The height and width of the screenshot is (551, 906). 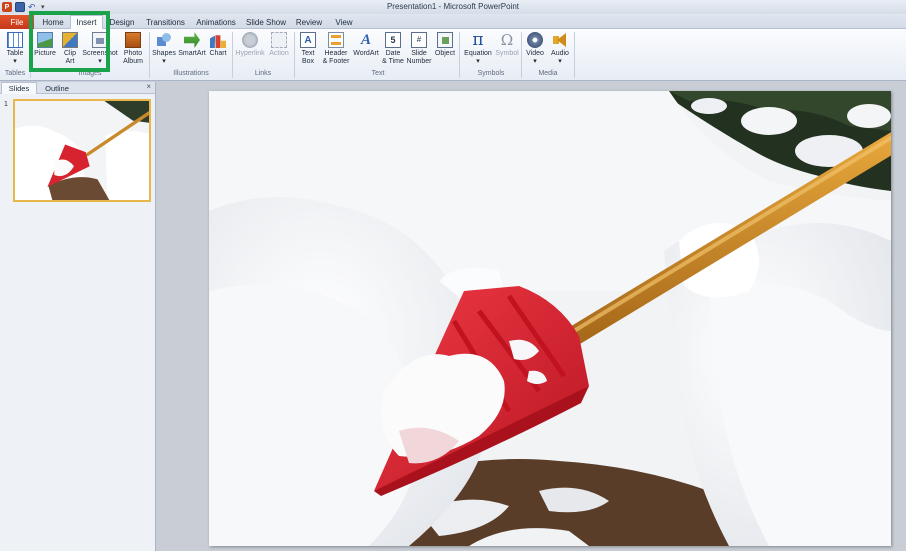 I want to click on tab-transitions: Transitions, so click(x=165, y=22).